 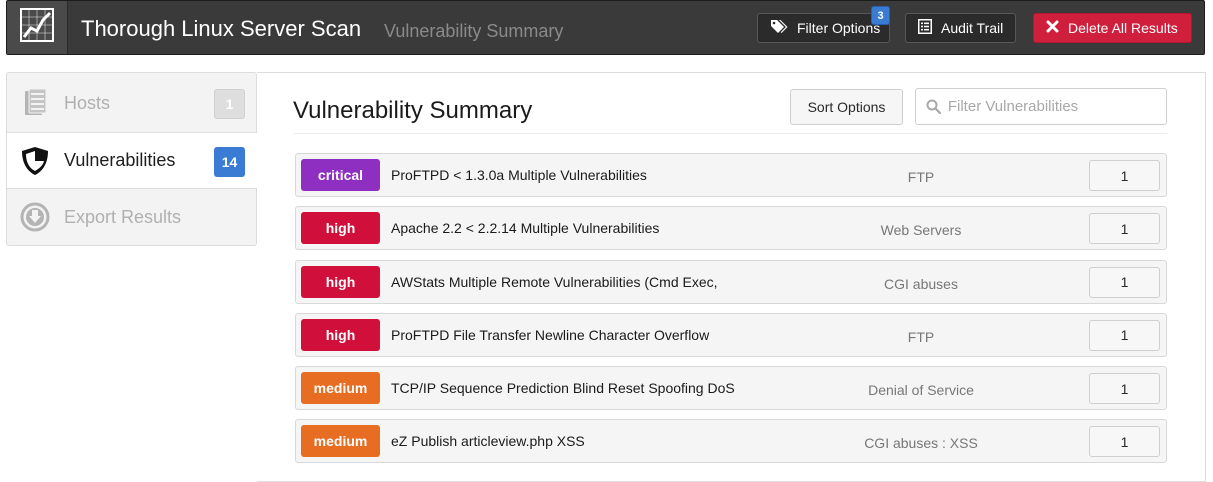 What do you see at coordinates (221, 28) in the screenshot?
I see `scan-title: Thorough Linux Server Scan` at bounding box center [221, 28].